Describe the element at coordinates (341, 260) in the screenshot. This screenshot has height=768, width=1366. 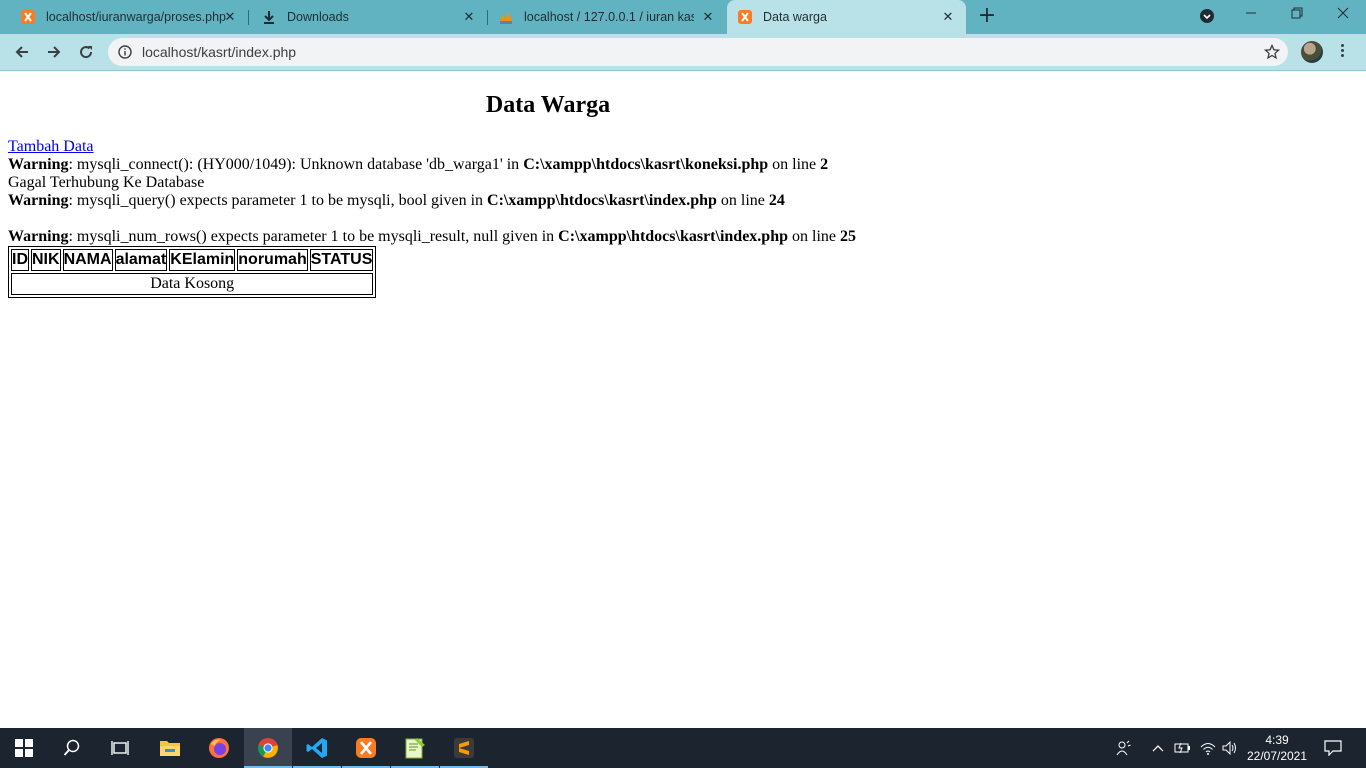
I see `column-header: STATUS` at that location.